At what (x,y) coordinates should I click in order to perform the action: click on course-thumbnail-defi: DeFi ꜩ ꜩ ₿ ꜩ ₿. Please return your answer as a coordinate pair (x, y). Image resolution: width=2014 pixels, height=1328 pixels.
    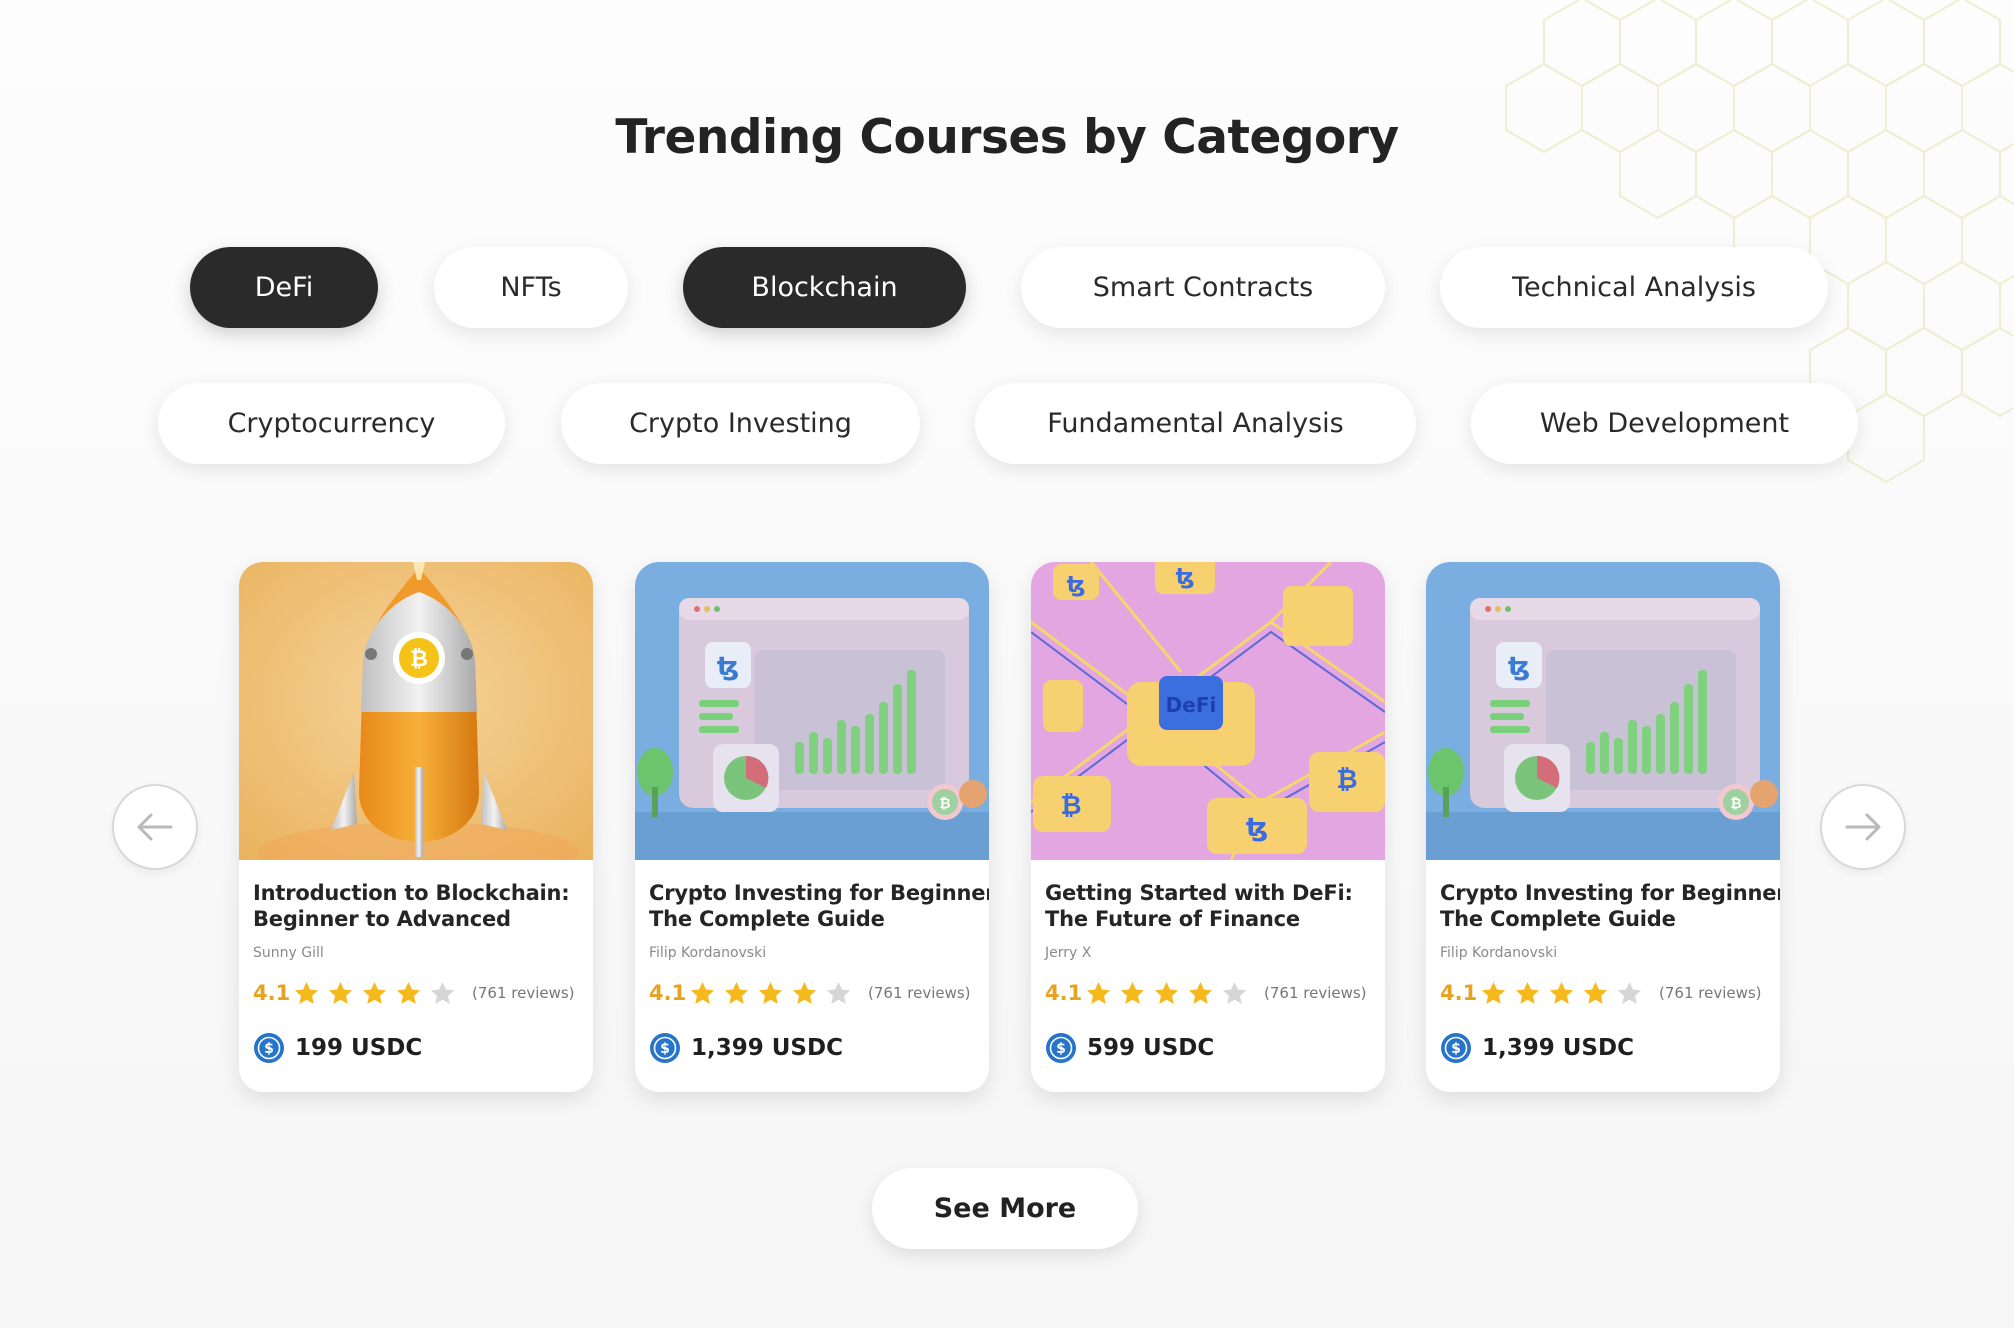
    Looking at the image, I should click on (1208, 711).